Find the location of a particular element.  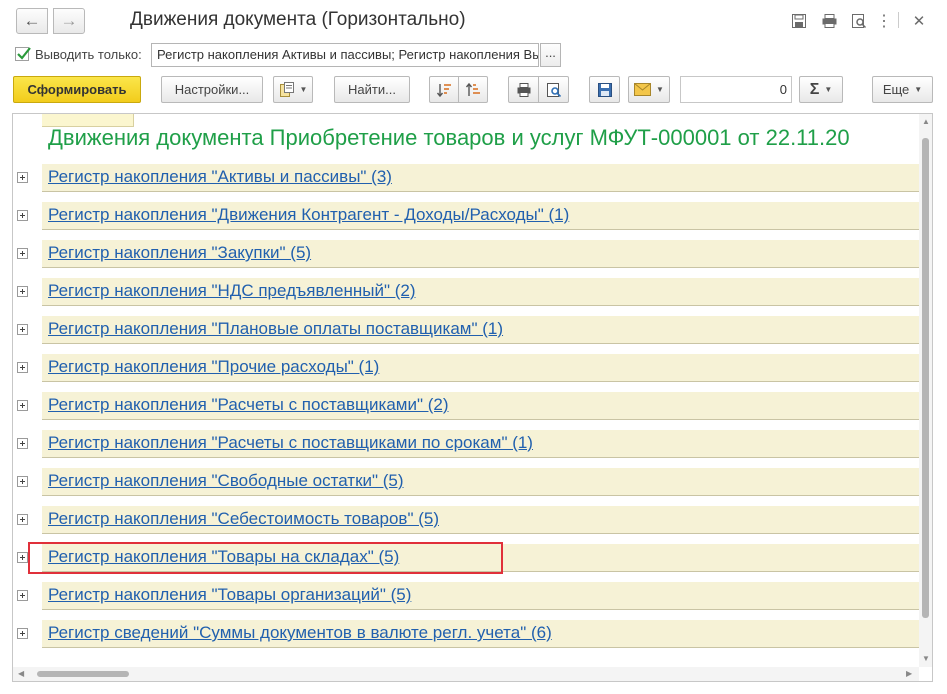

vertical-scrollbar: ▲ ▼ is located at coordinates (925, 390).